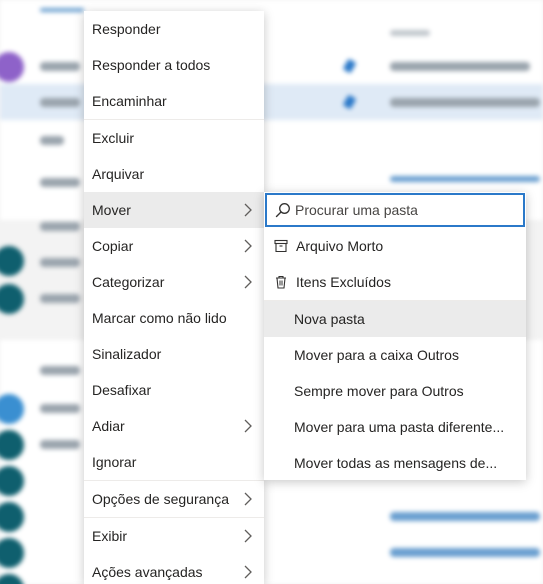 This screenshot has height=584, width=543. I want to click on move-to-other-item: Mover para a caixa Outros, so click(395, 355).